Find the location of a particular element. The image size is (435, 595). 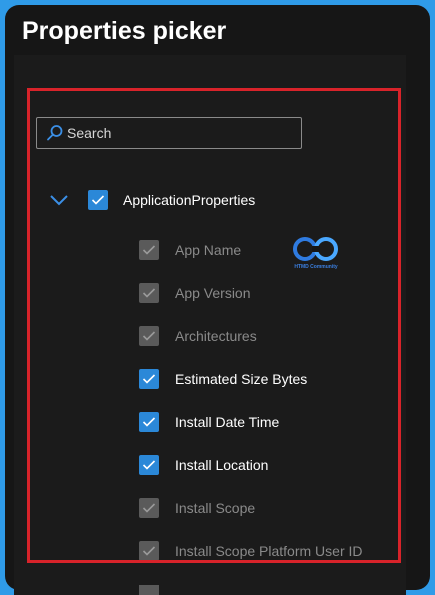

logo-text: HTMD Community is located at coordinates (316, 267).